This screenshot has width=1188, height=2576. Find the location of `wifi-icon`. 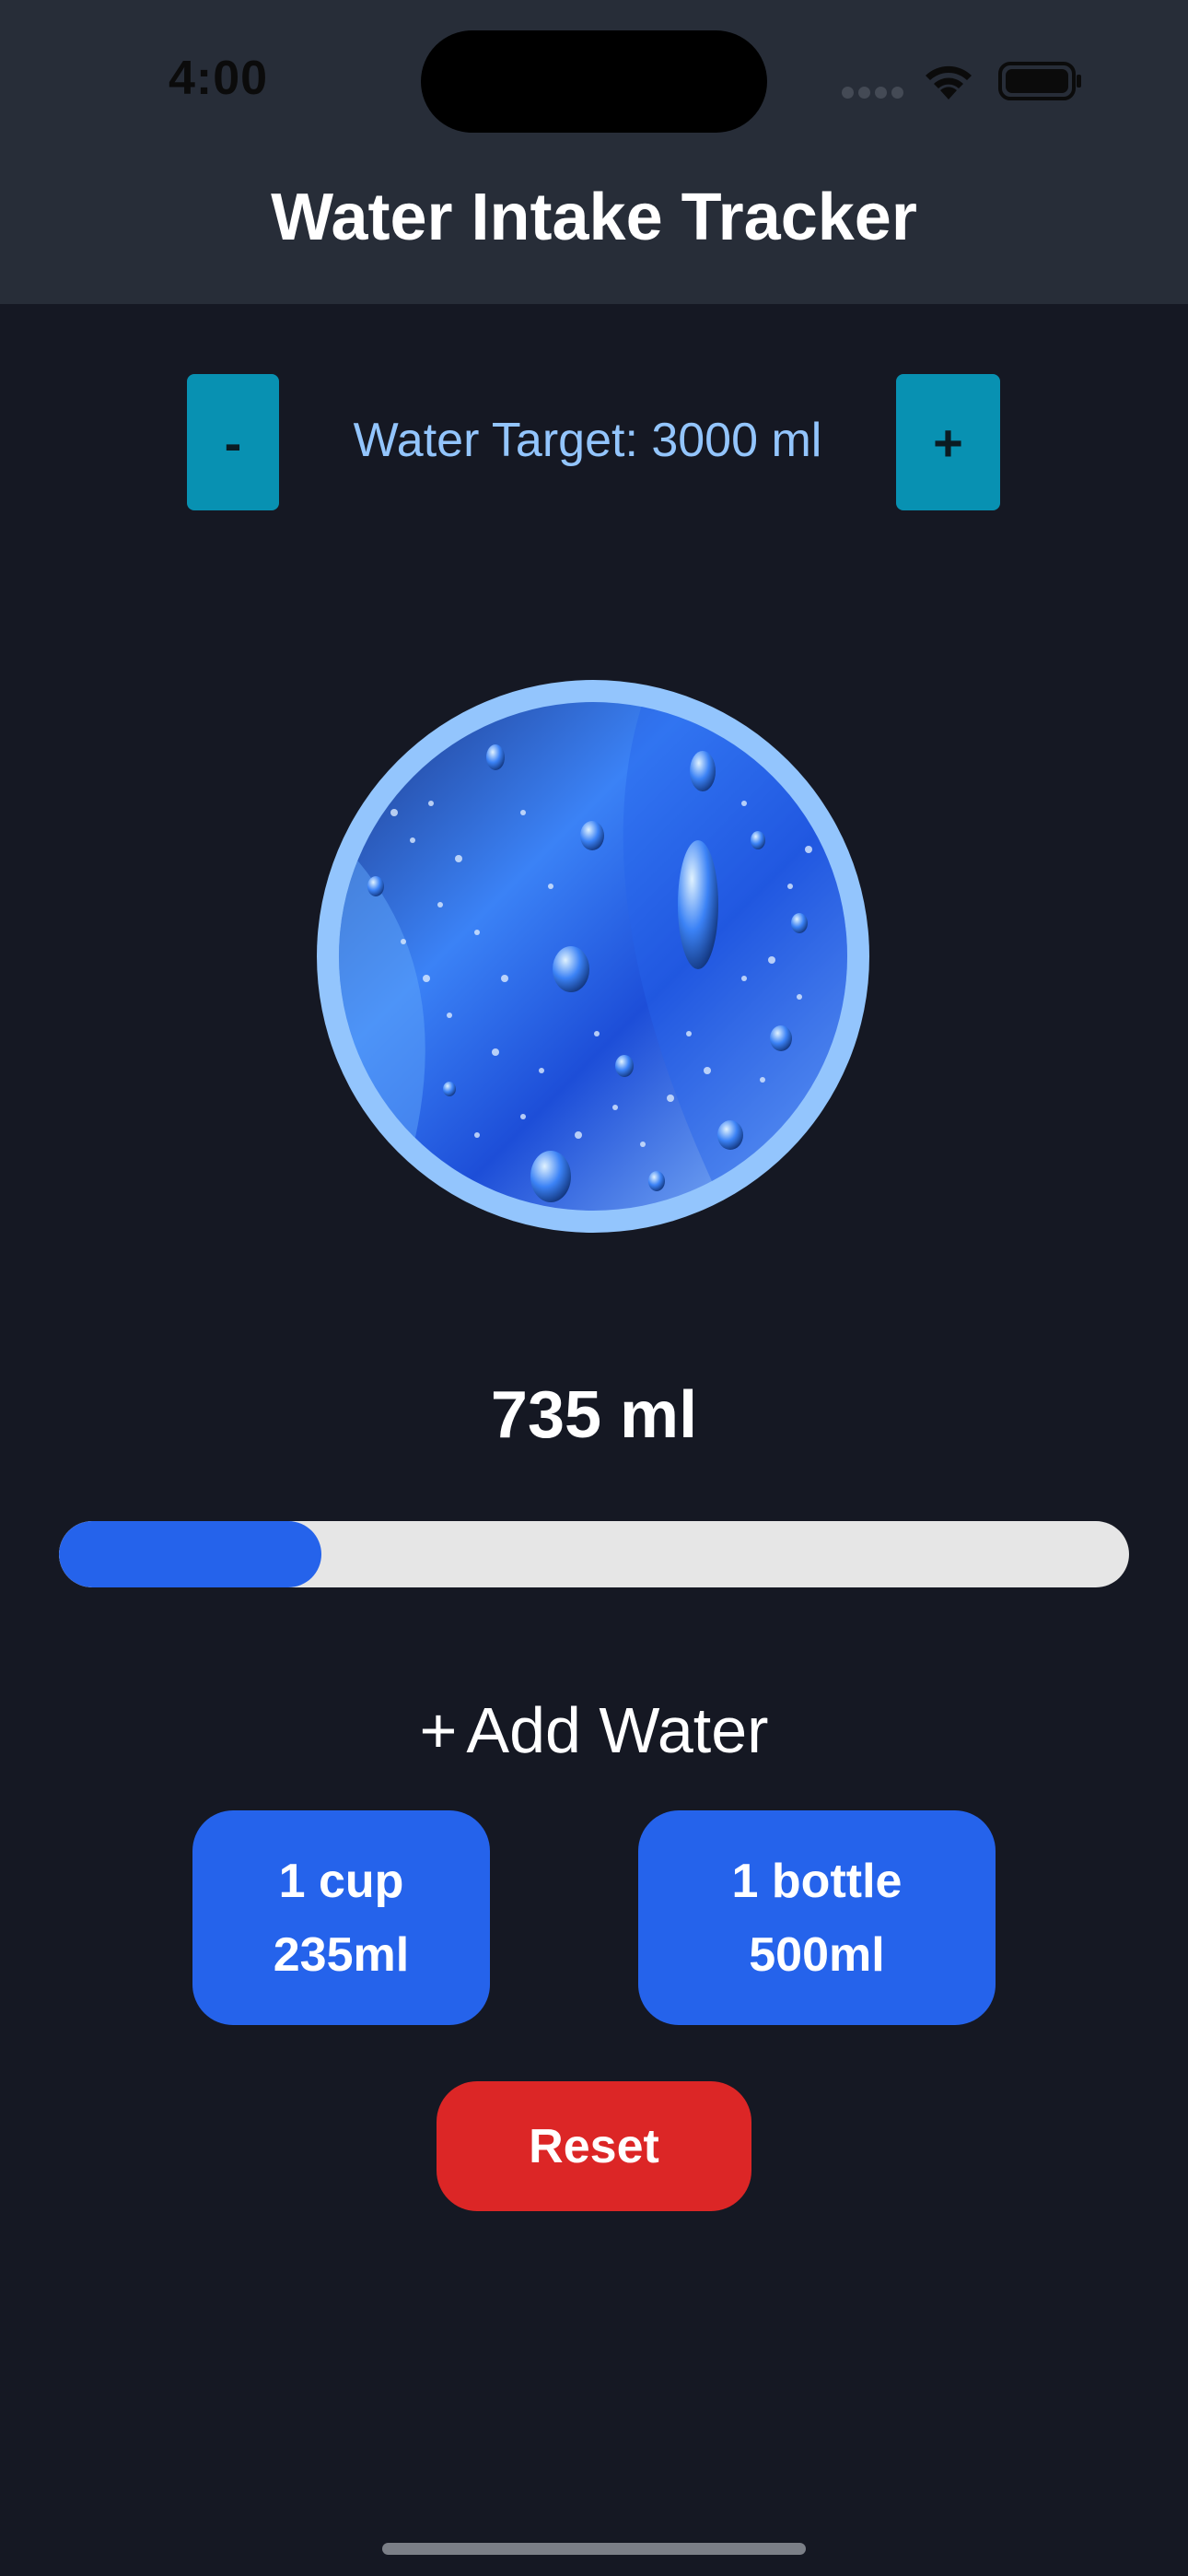

wifi-icon is located at coordinates (949, 82).